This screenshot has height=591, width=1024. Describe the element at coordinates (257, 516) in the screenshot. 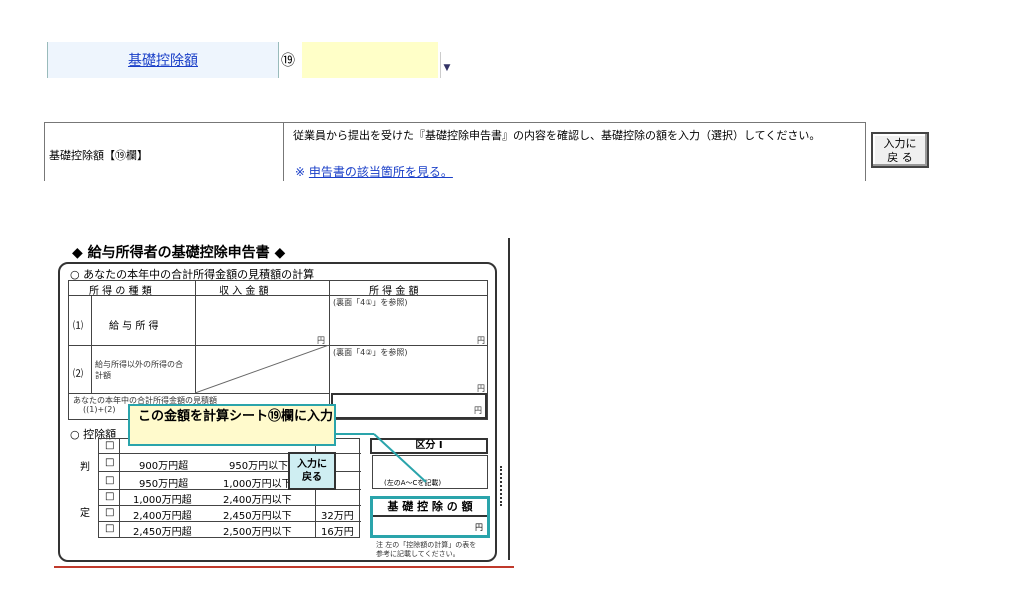

I see `judge-to: 2,450万円以下` at that location.